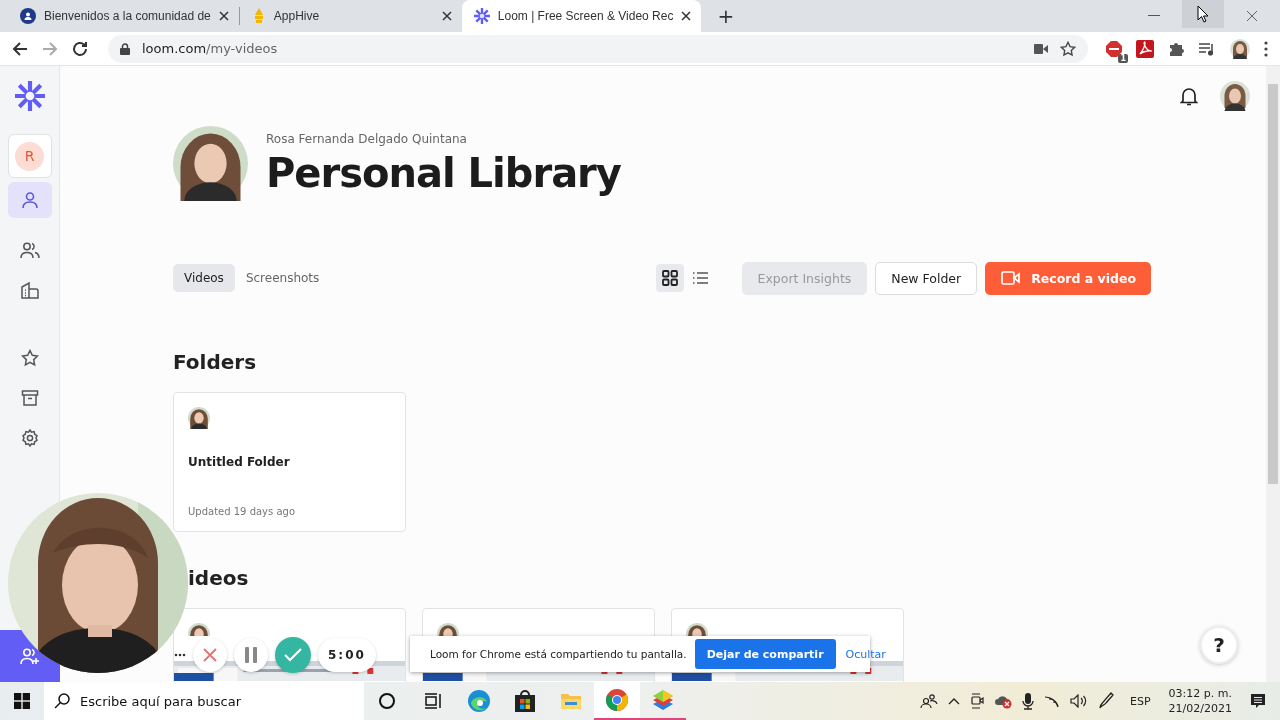  I want to click on page-title: Personal Library, so click(443, 172).